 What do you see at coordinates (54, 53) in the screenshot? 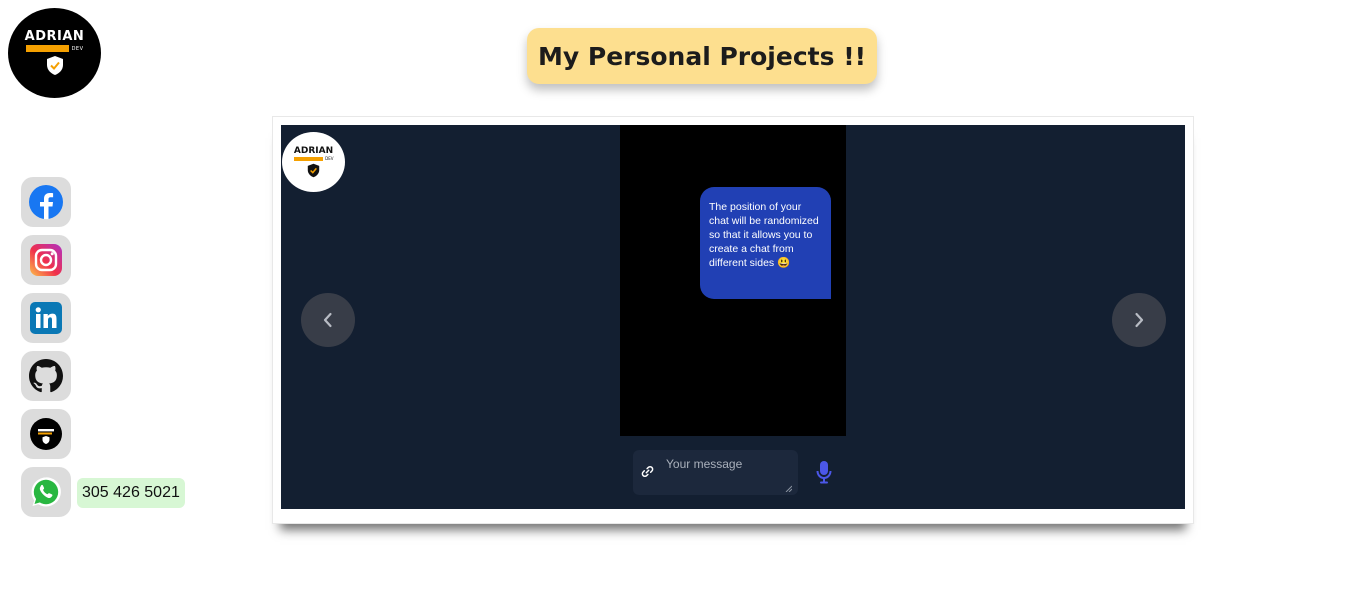
I see `site-logo: ADRIAN DEV` at bounding box center [54, 53].